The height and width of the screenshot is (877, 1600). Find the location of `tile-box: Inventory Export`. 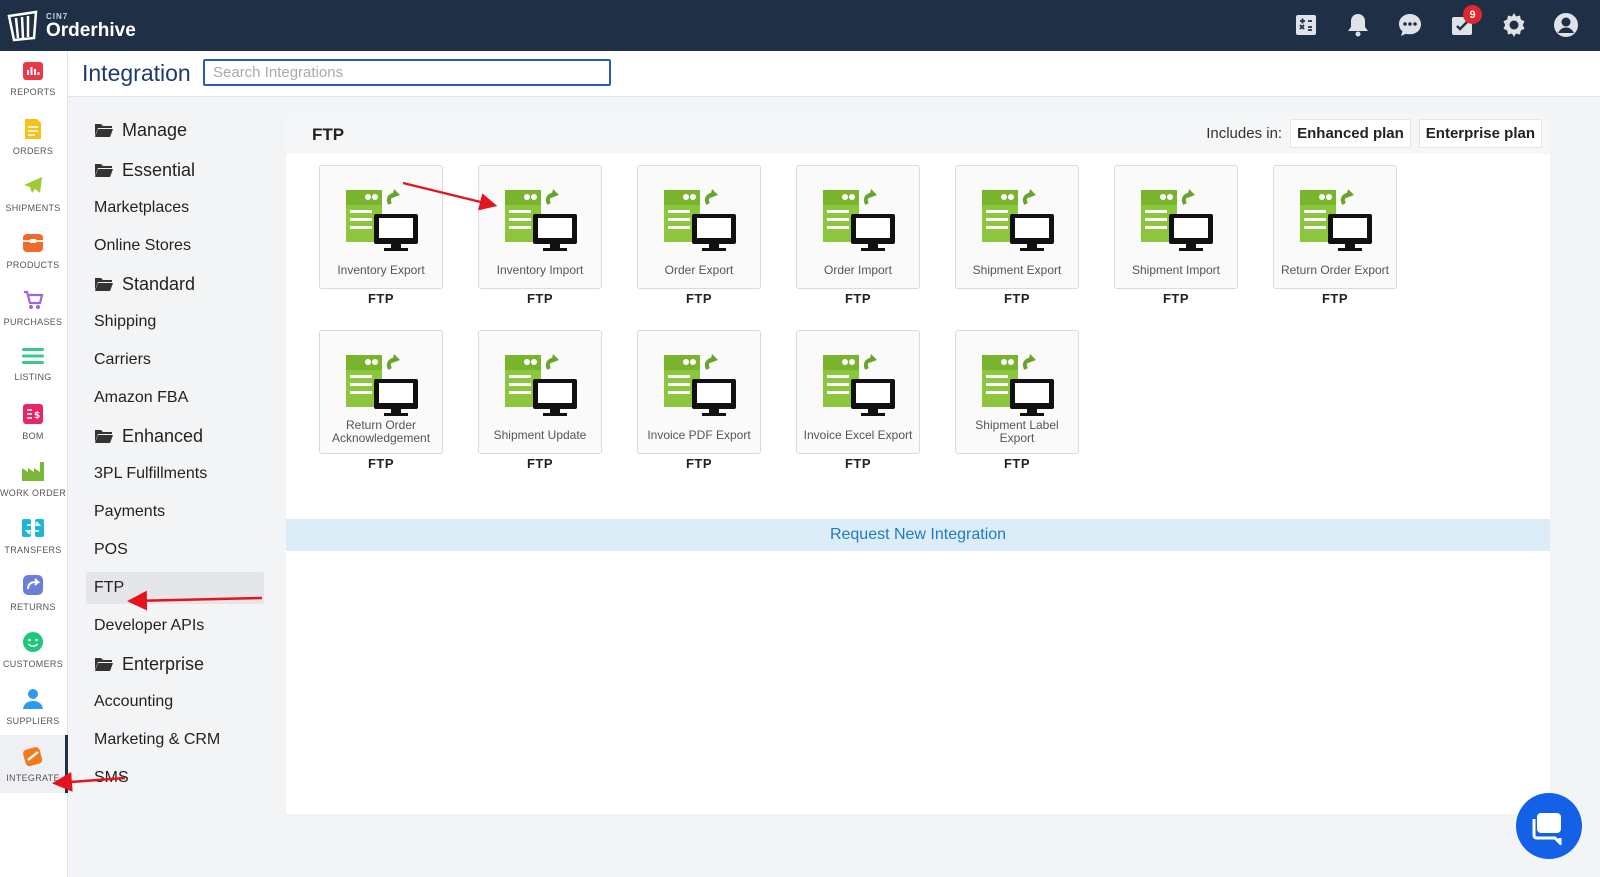

tile-box: Inventory Export is located at coordinates (381, 227).